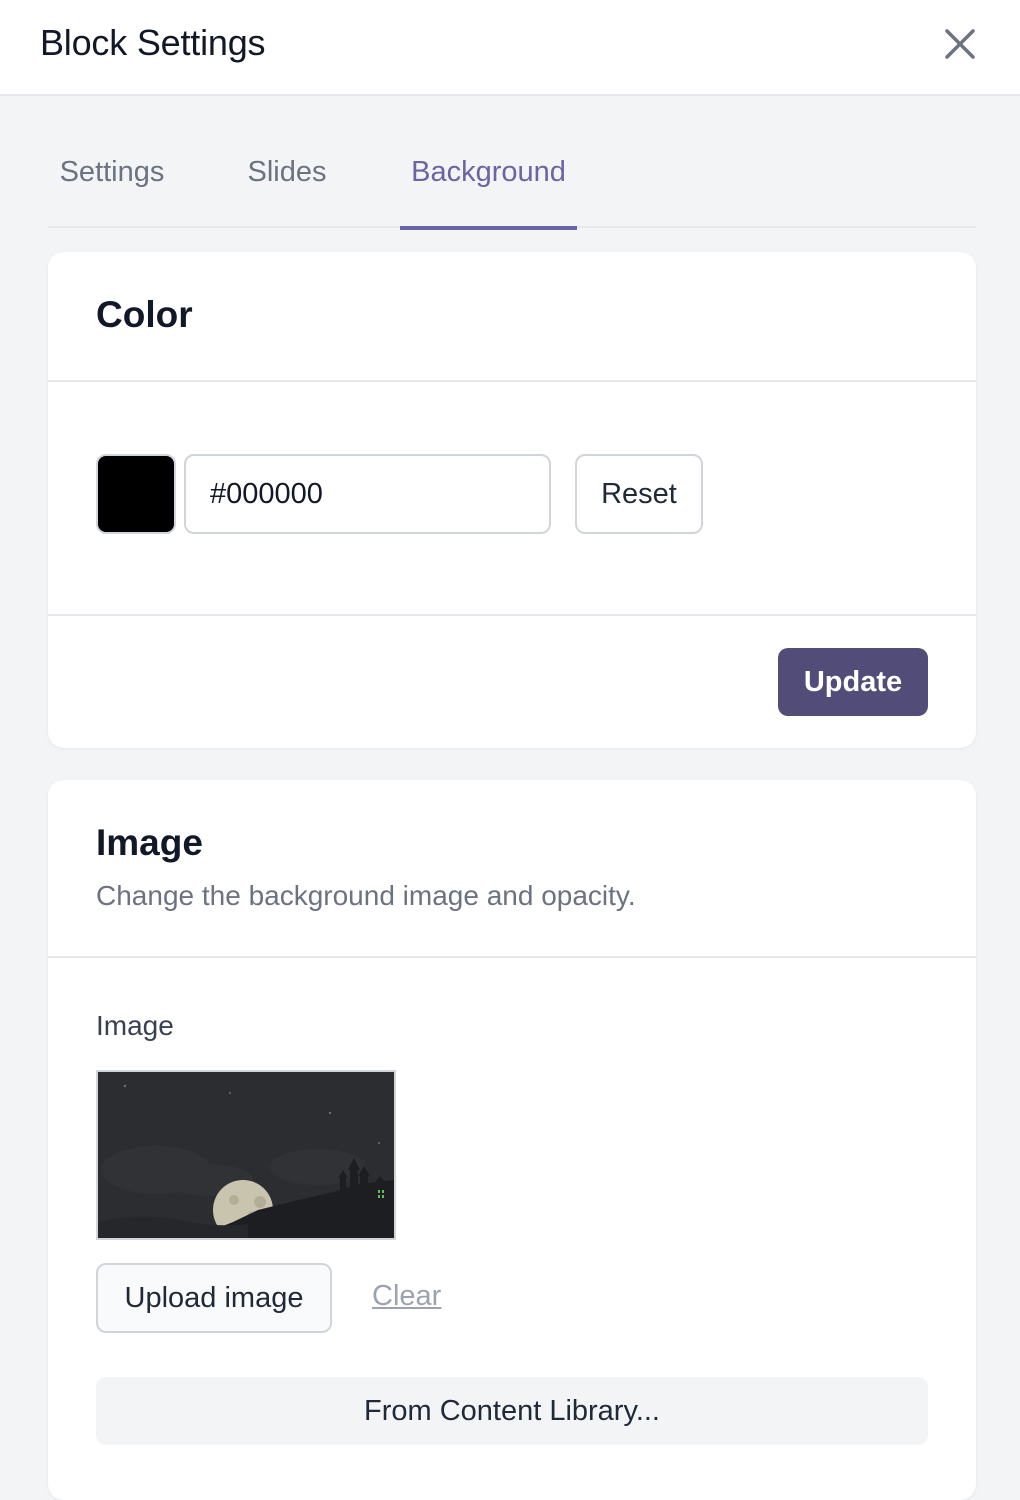 The height and width of the screenshot is (1500, 1020). Describe the element at coordinates (153, 42) in the screenshot. I see `modal-title: Block Settings` at that location.